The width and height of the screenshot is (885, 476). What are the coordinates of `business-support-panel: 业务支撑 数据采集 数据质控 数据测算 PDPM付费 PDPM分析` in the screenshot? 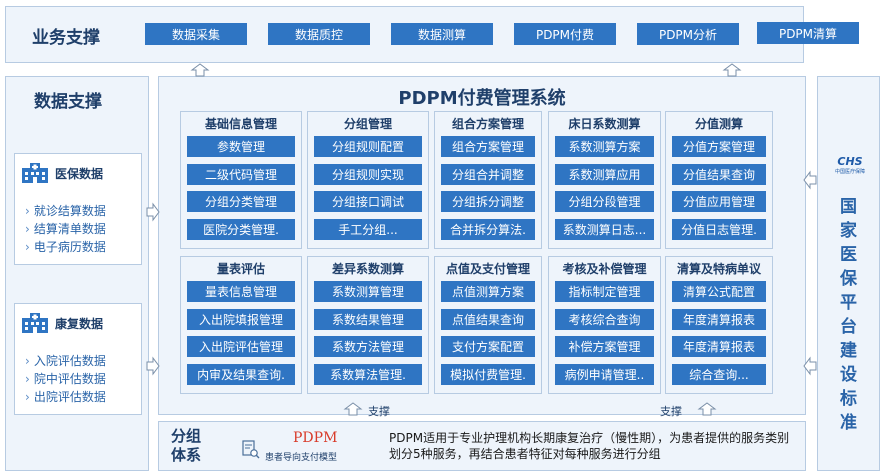 It's located at (404, 34).